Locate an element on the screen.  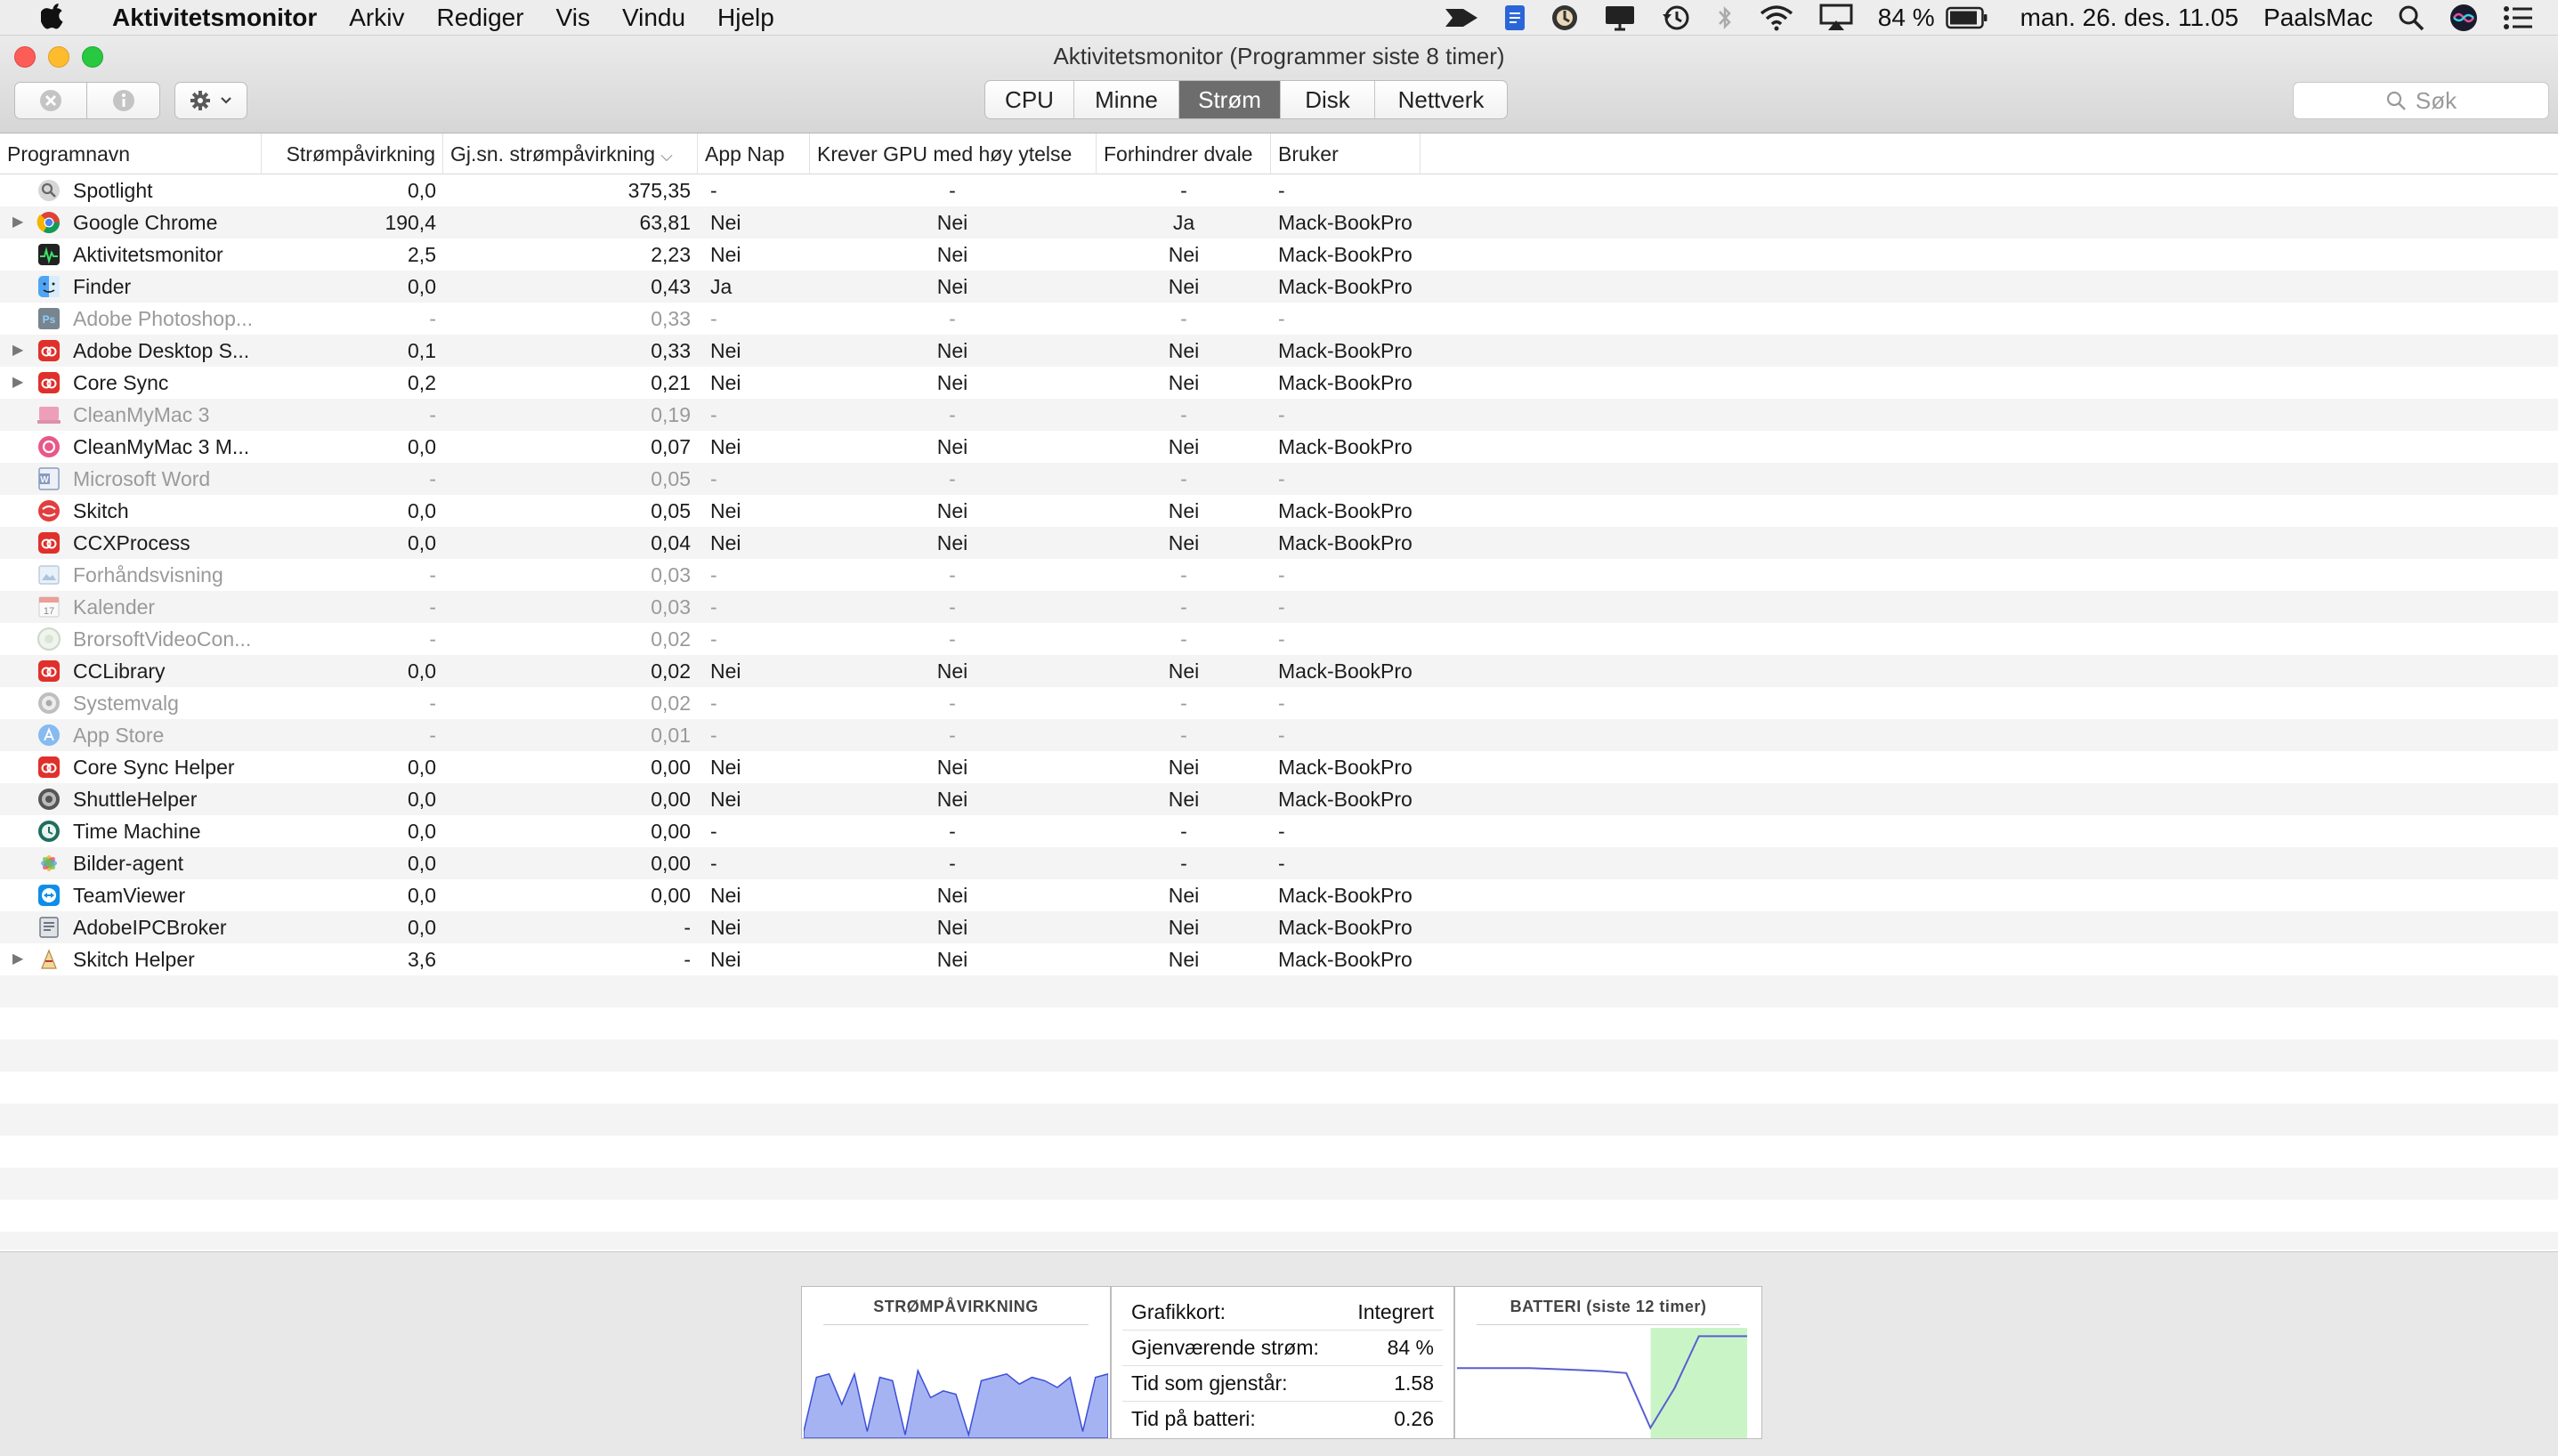
menu-rediger: Rediger is located at coordinates (479, 18).